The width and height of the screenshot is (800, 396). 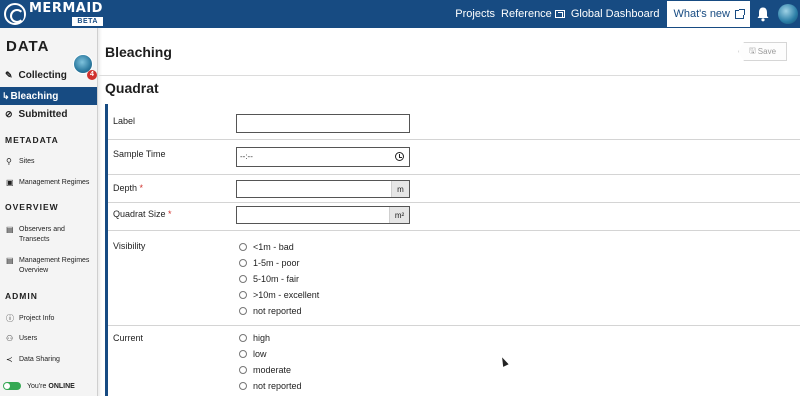 What do you see at coordinates (526, 14) in the screenshot?
I see `nav-reference-label: Reference` at bounding box center [526, 14].